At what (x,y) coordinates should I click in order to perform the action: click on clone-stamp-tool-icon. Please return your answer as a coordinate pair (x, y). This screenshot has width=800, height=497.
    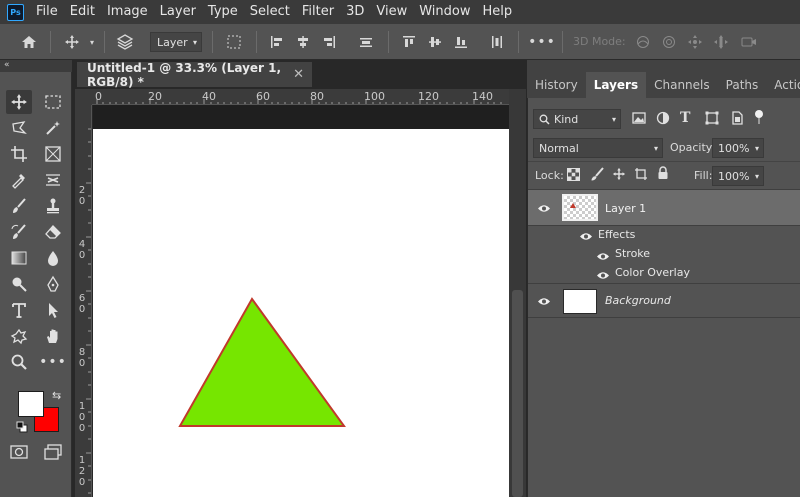
    Looking at the image, I should click on (53, 206).